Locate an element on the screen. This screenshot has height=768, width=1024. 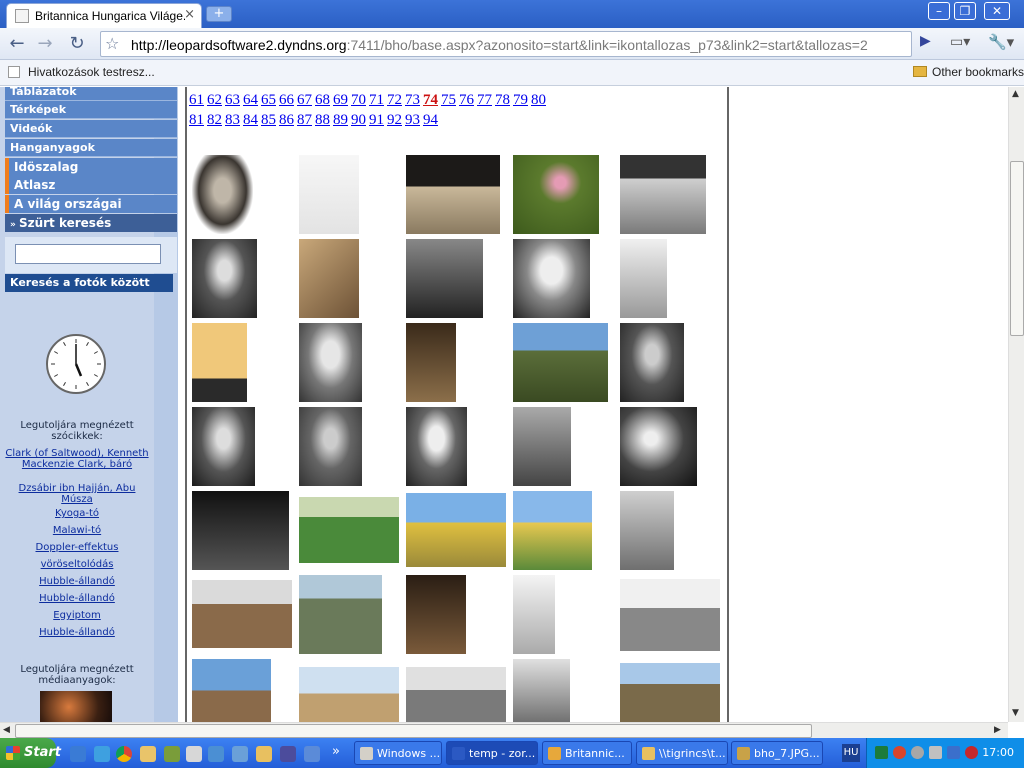
sidebar-menu-item: » Szürt keresés is located at coordinates (91, 223).